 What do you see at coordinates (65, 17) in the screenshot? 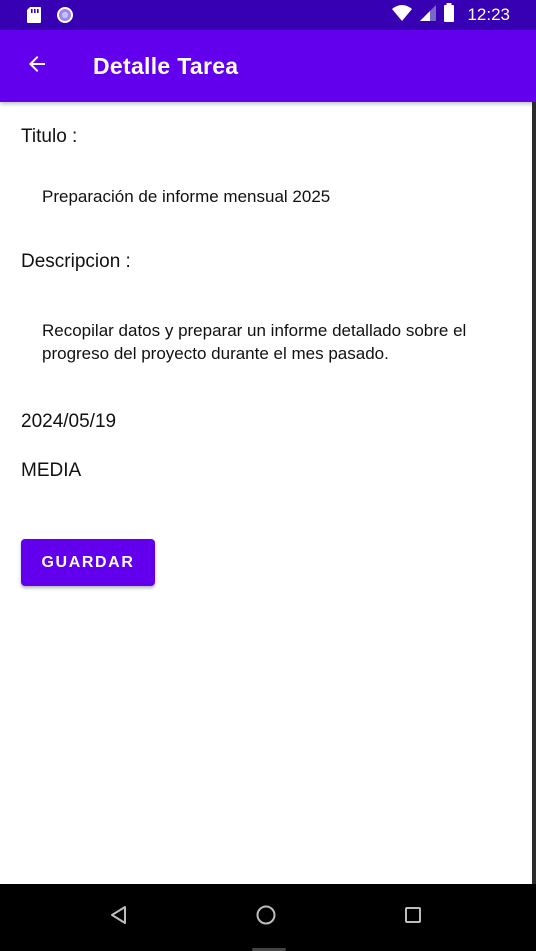
I see `sync-icon` at bounding box center [65, 17].